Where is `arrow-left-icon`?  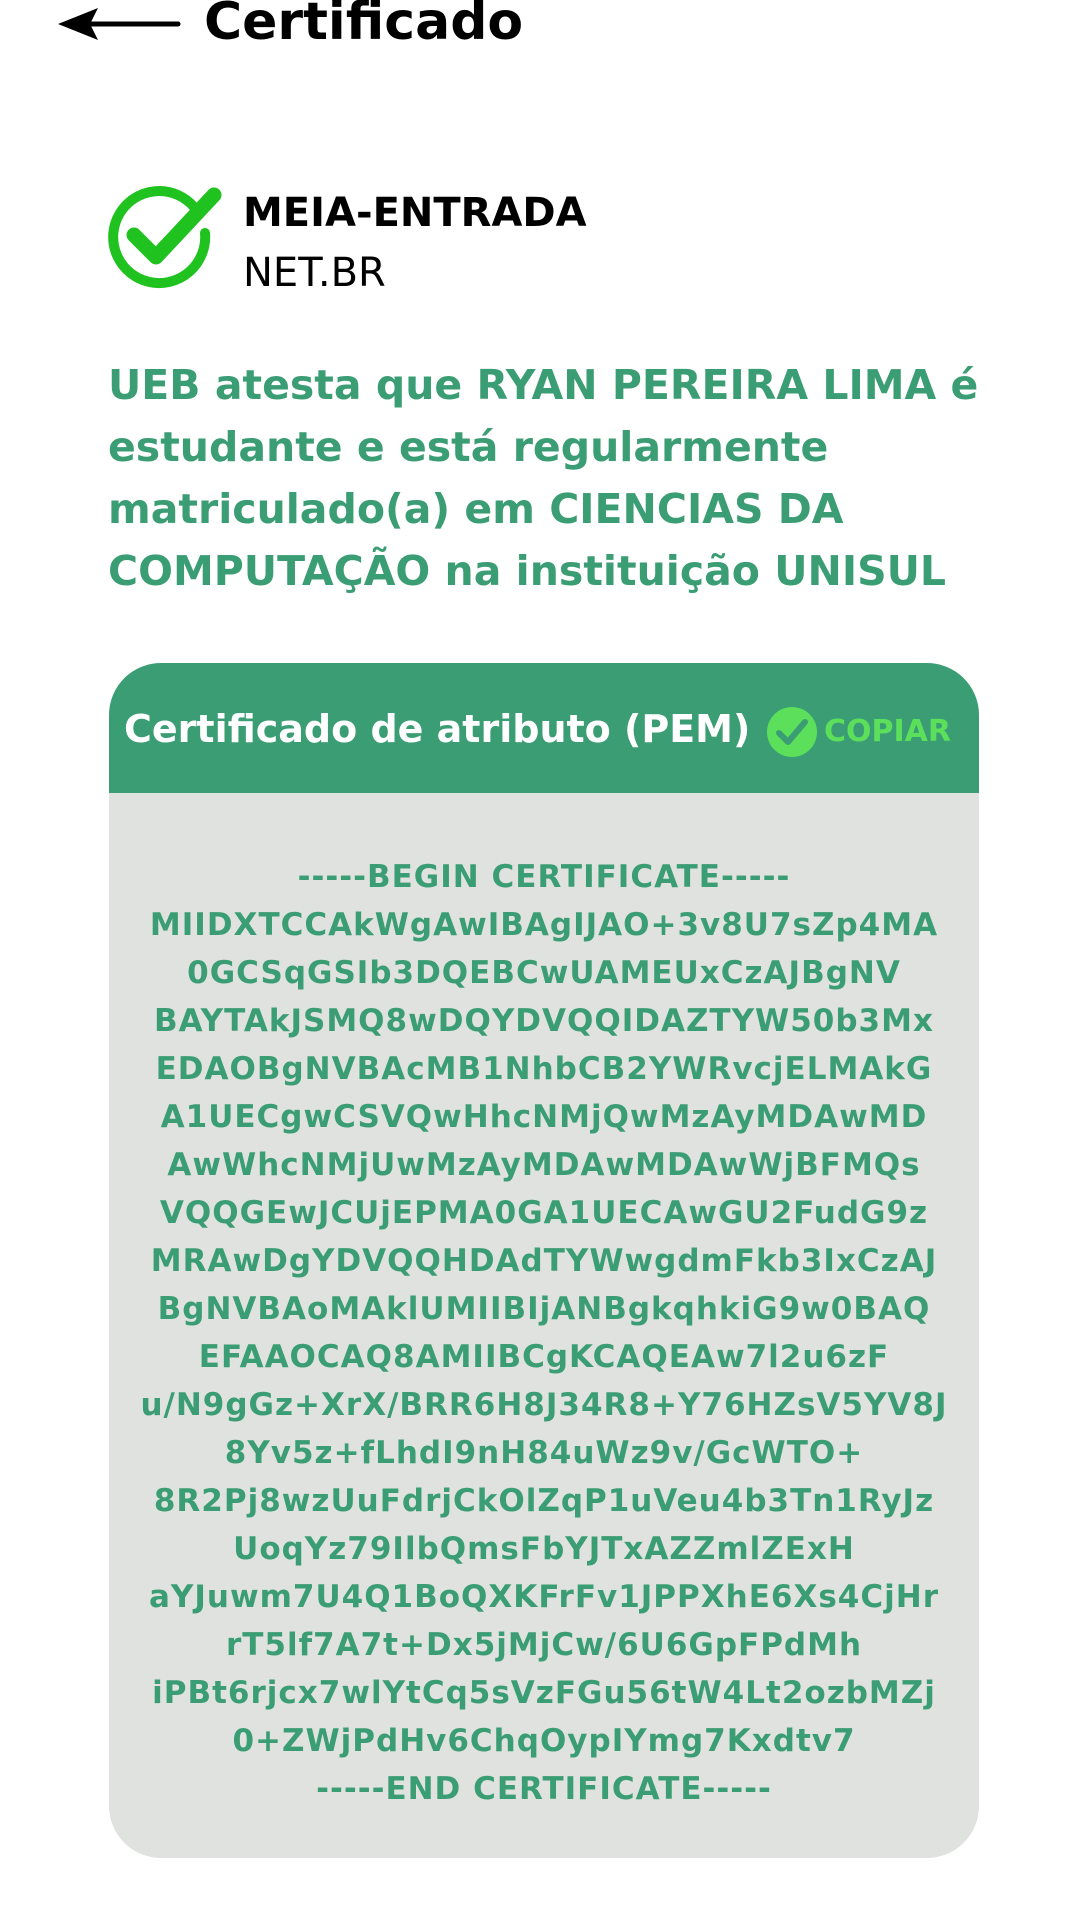 arrow-left-icon is located at coordinates (119, 24).